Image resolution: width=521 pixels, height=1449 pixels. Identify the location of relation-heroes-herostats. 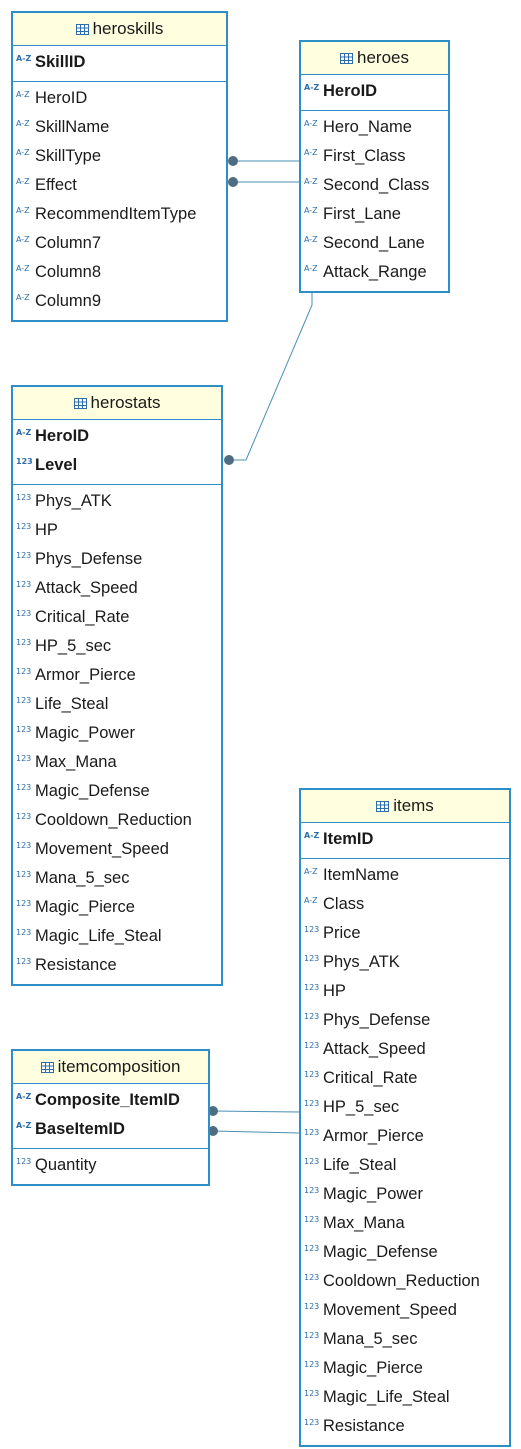
(271, 373).